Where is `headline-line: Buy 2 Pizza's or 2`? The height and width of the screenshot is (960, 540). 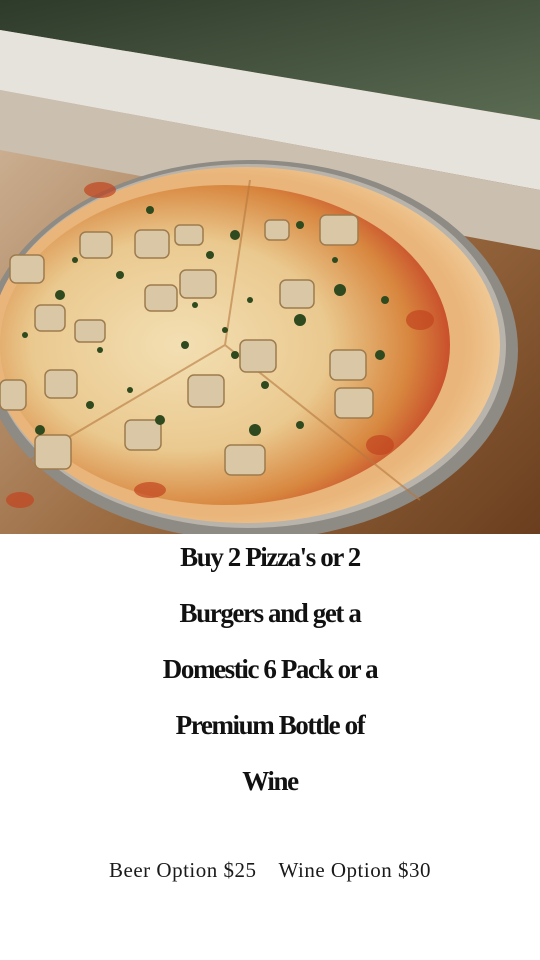 headline-line: Buy 2 Pizza's or 2 is located at coordinates (270, 557).